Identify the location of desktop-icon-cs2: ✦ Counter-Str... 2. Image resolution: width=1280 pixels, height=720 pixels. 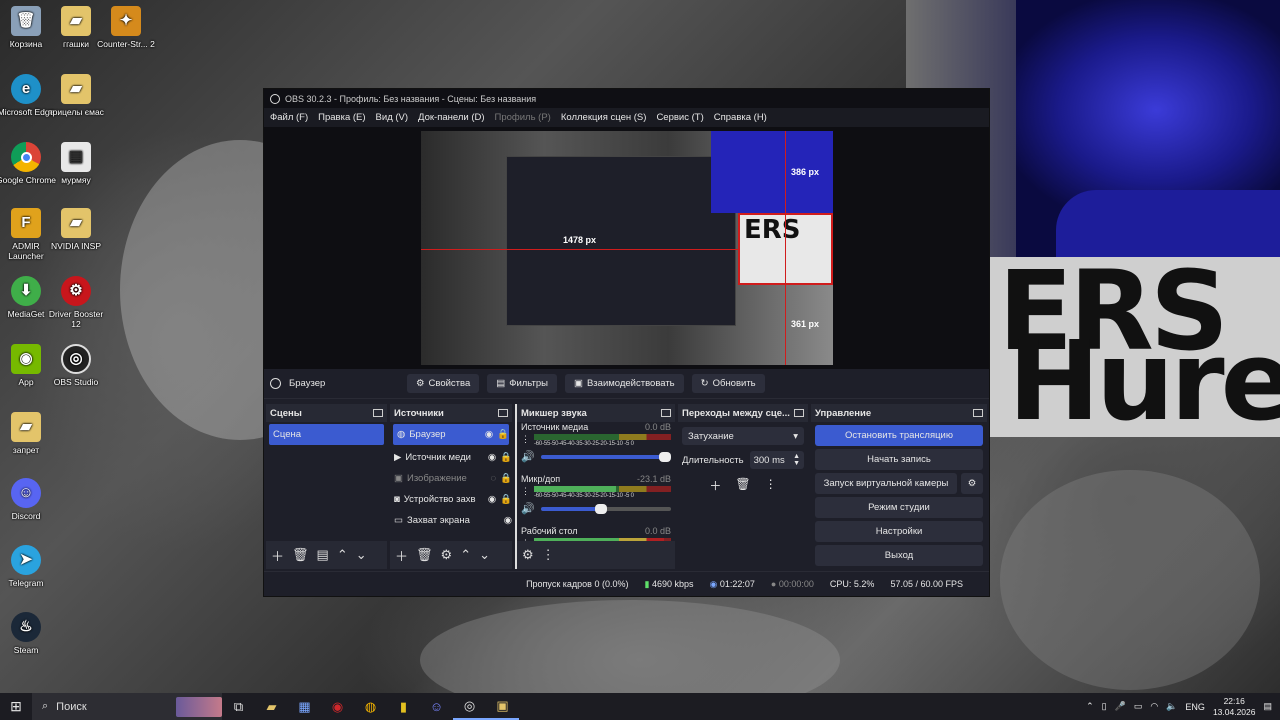
(126, 27).